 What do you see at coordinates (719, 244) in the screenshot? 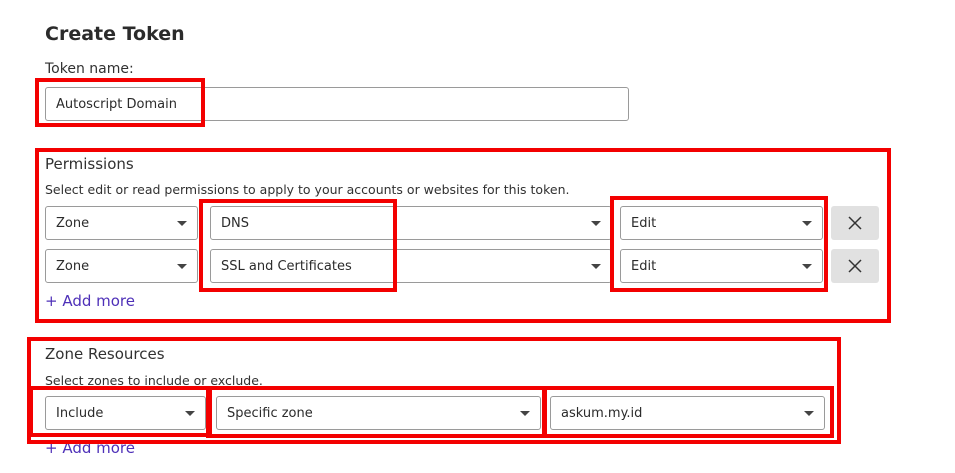
I see `highlight-permission-access` at bounding box center [719, 244].